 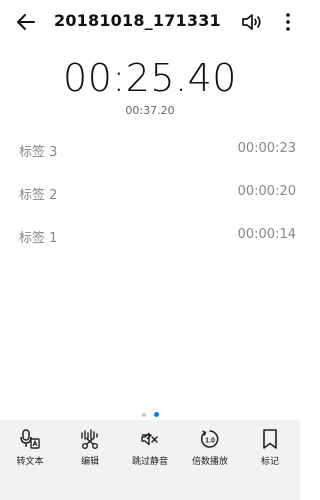 I want to click on playback-speed-icon: 1.0, so click(x=209, y=439).